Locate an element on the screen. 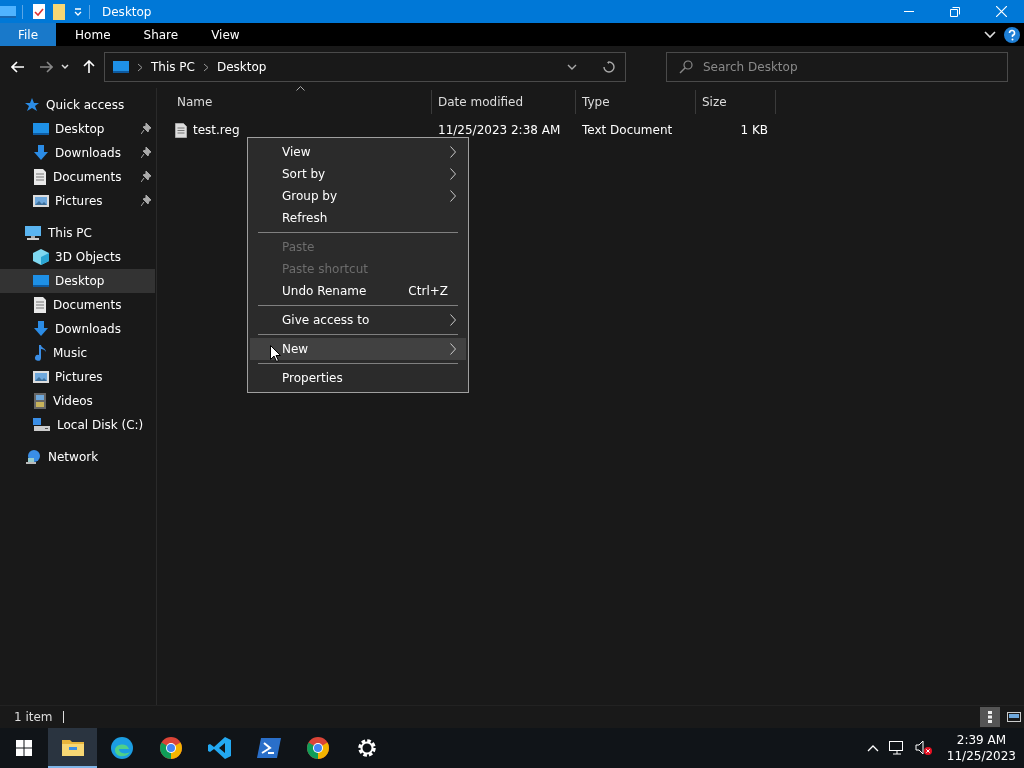 This screenshot has height=768, width=1024. ribbon-tab: Share is located at coordinates (158, 34).